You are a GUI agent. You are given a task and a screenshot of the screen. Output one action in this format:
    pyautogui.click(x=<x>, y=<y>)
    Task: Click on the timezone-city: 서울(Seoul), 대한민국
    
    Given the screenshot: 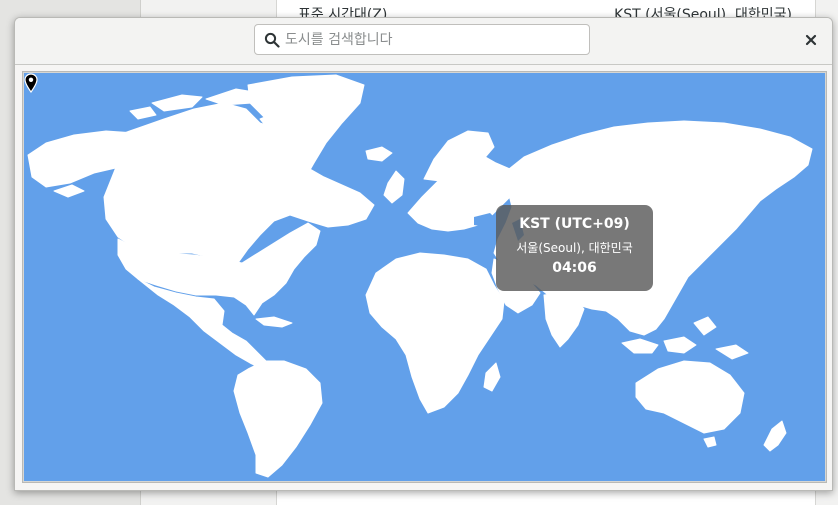 What is the action you would take?
    pyautogui.click(x=574, y=248)
    